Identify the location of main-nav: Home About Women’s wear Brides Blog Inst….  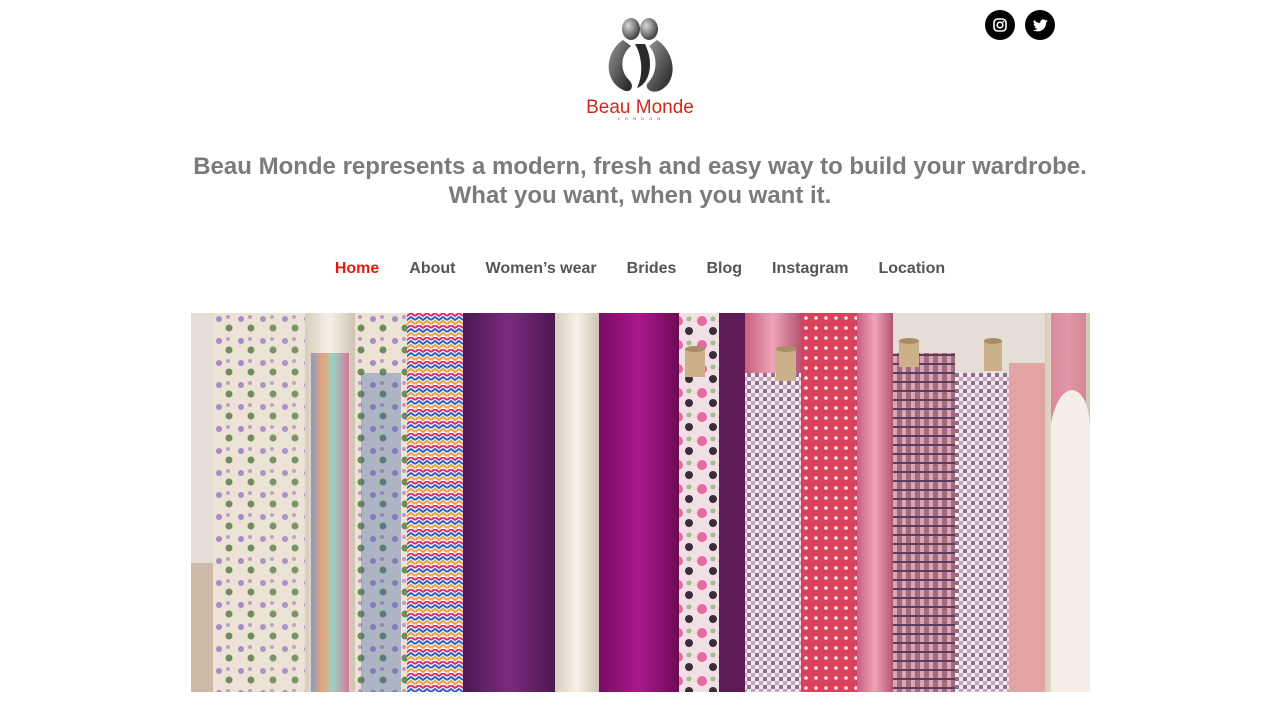
(640, 269).